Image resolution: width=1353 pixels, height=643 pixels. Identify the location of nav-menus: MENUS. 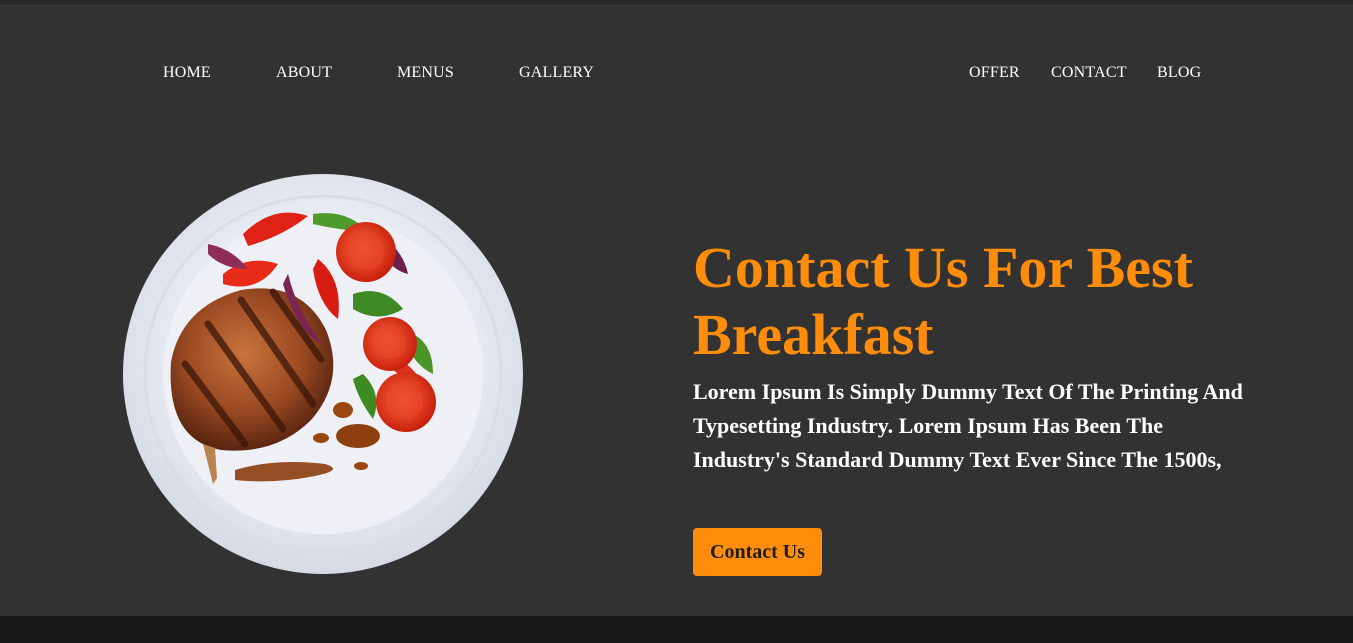
(425, 73).